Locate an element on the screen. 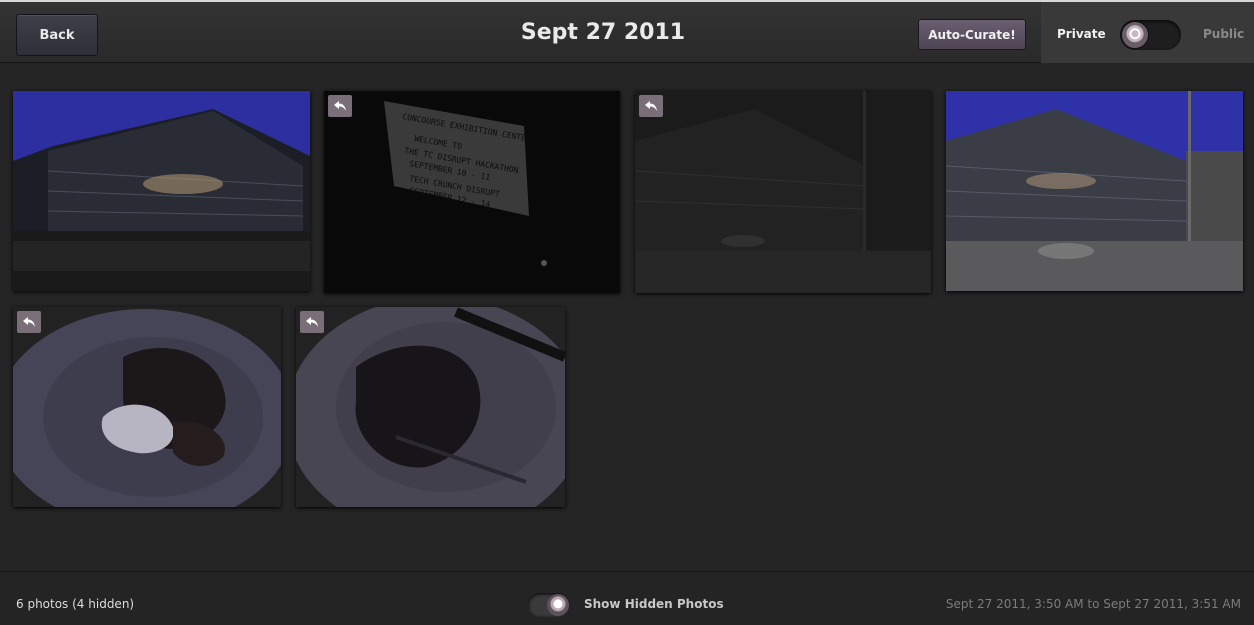  private-label: Private is located at coordinates (1081, 34).